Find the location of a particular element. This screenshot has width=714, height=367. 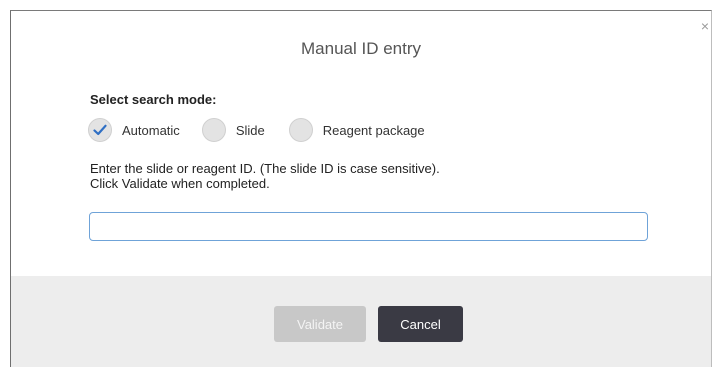

checkmark-icon is located at coordinates (100, 130).